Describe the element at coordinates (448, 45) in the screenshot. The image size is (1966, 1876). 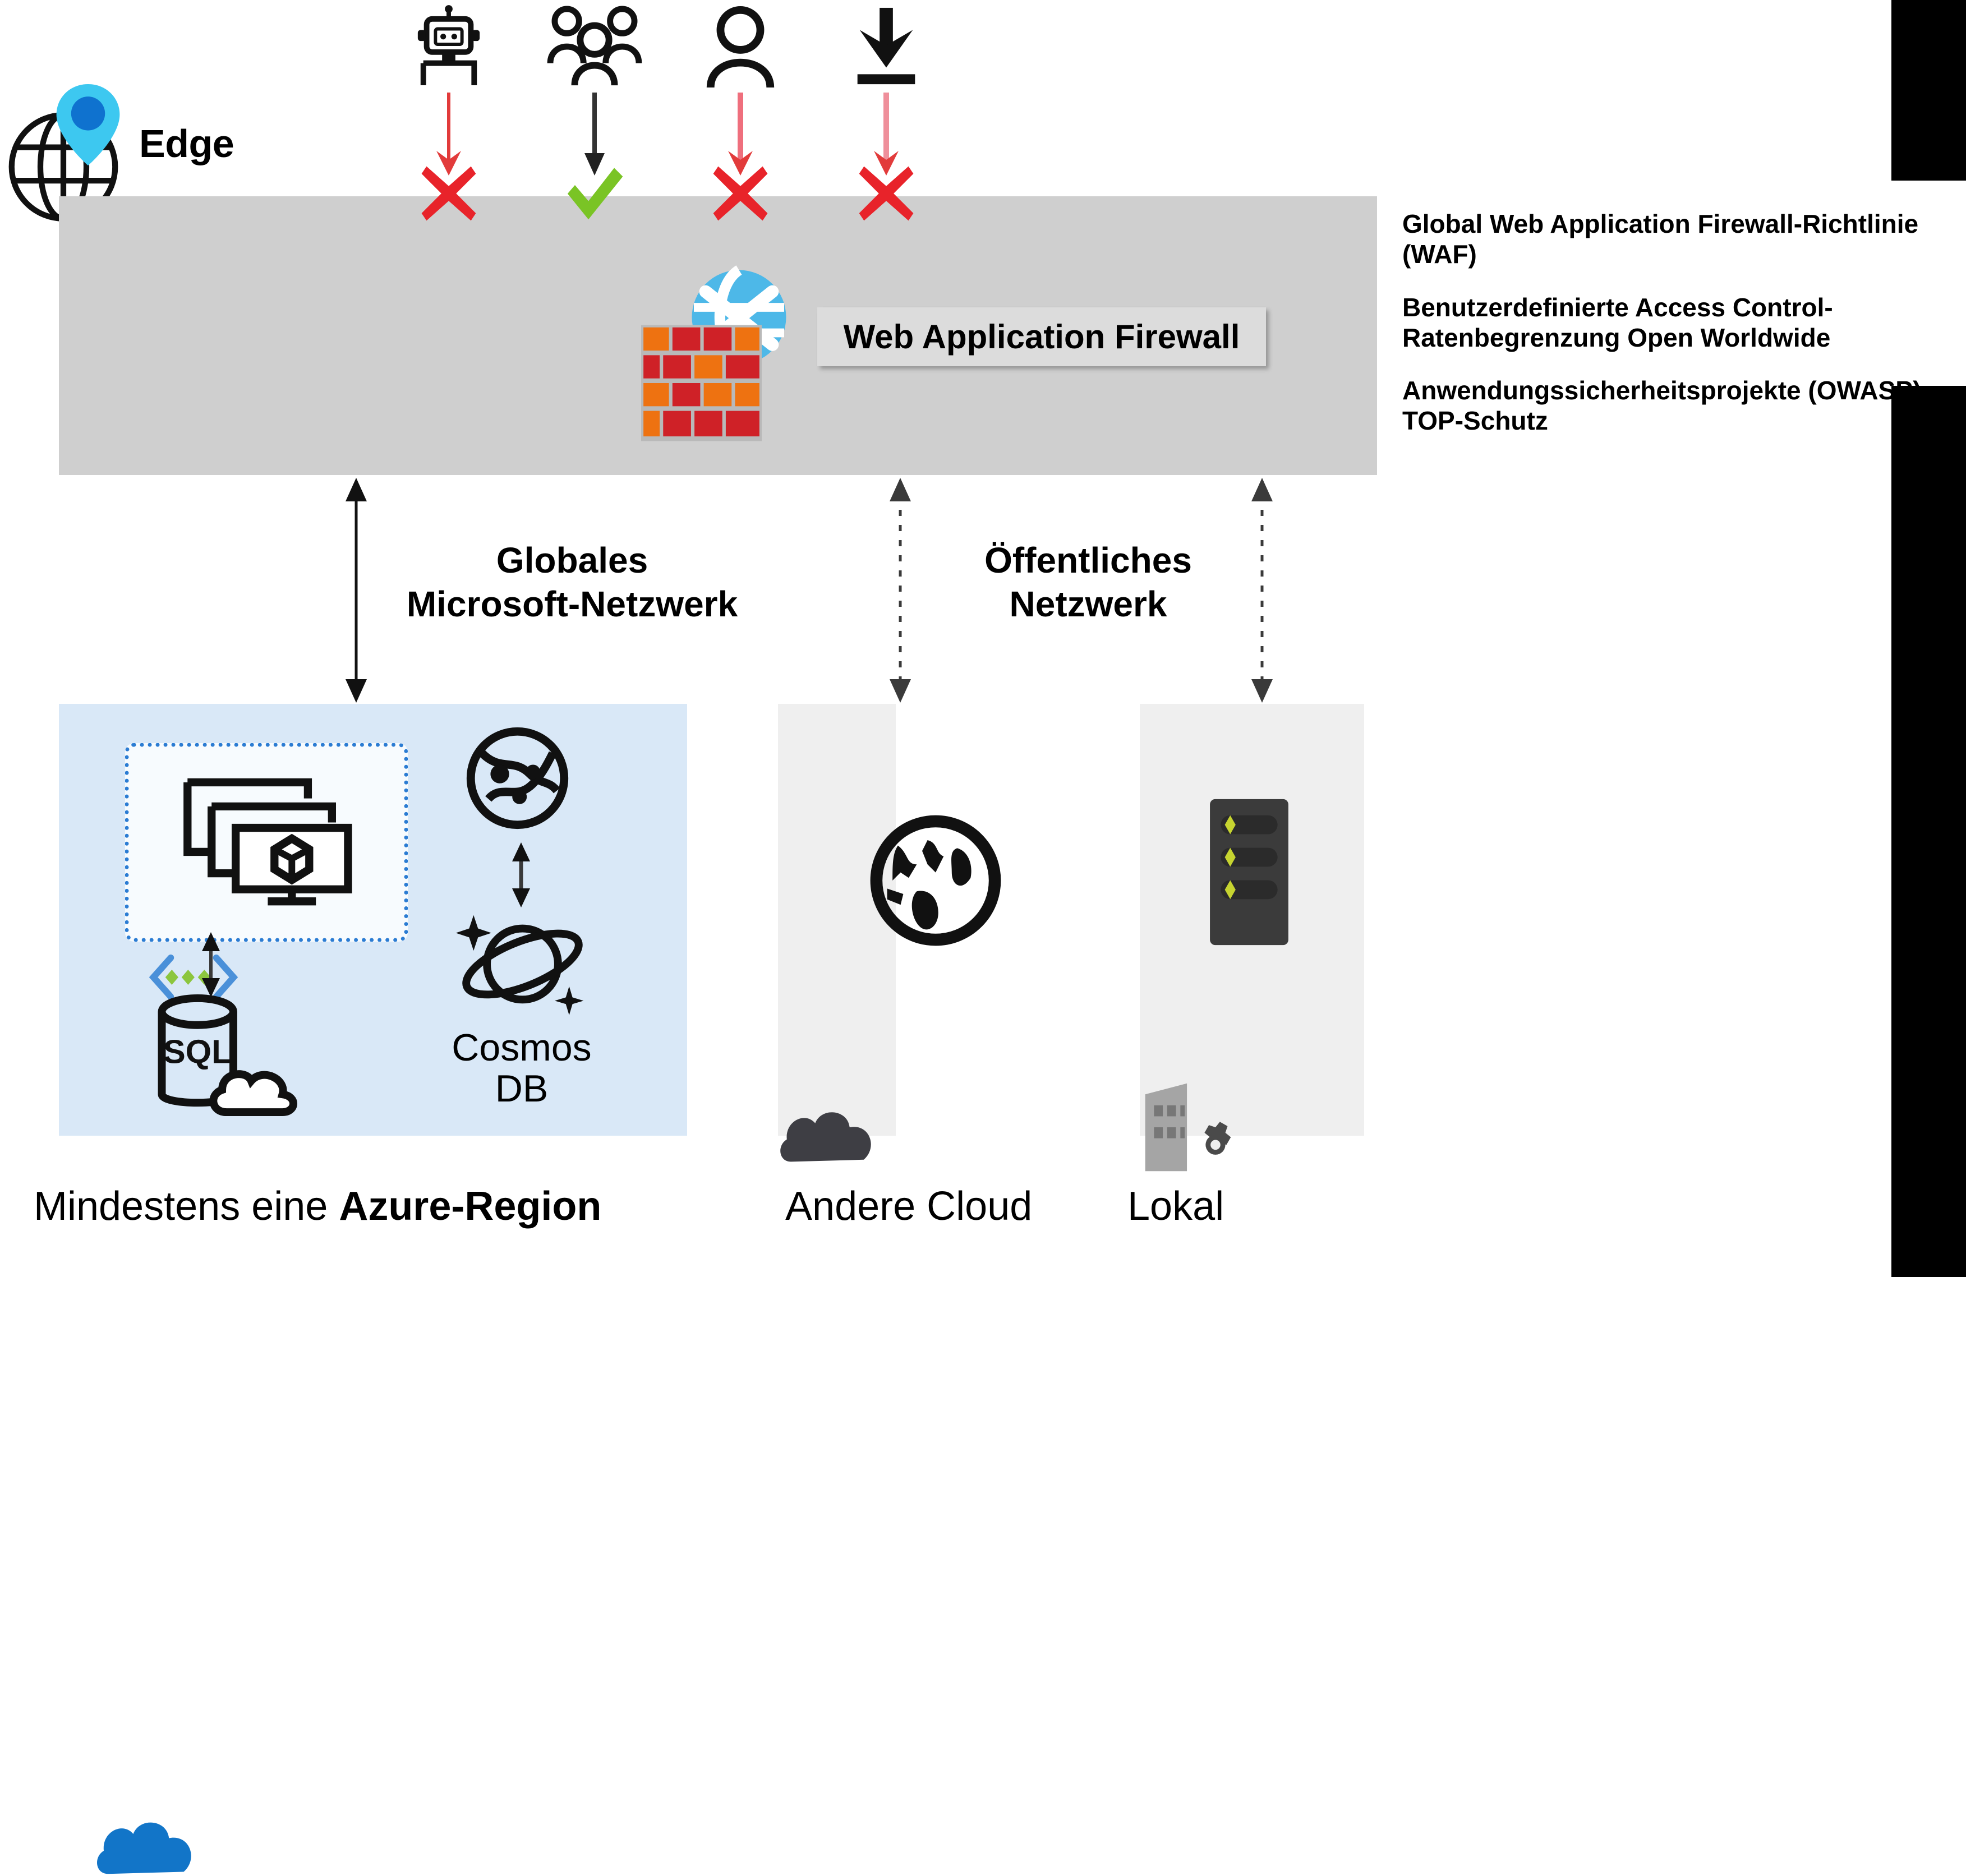
I see `robot-icon` at that location.